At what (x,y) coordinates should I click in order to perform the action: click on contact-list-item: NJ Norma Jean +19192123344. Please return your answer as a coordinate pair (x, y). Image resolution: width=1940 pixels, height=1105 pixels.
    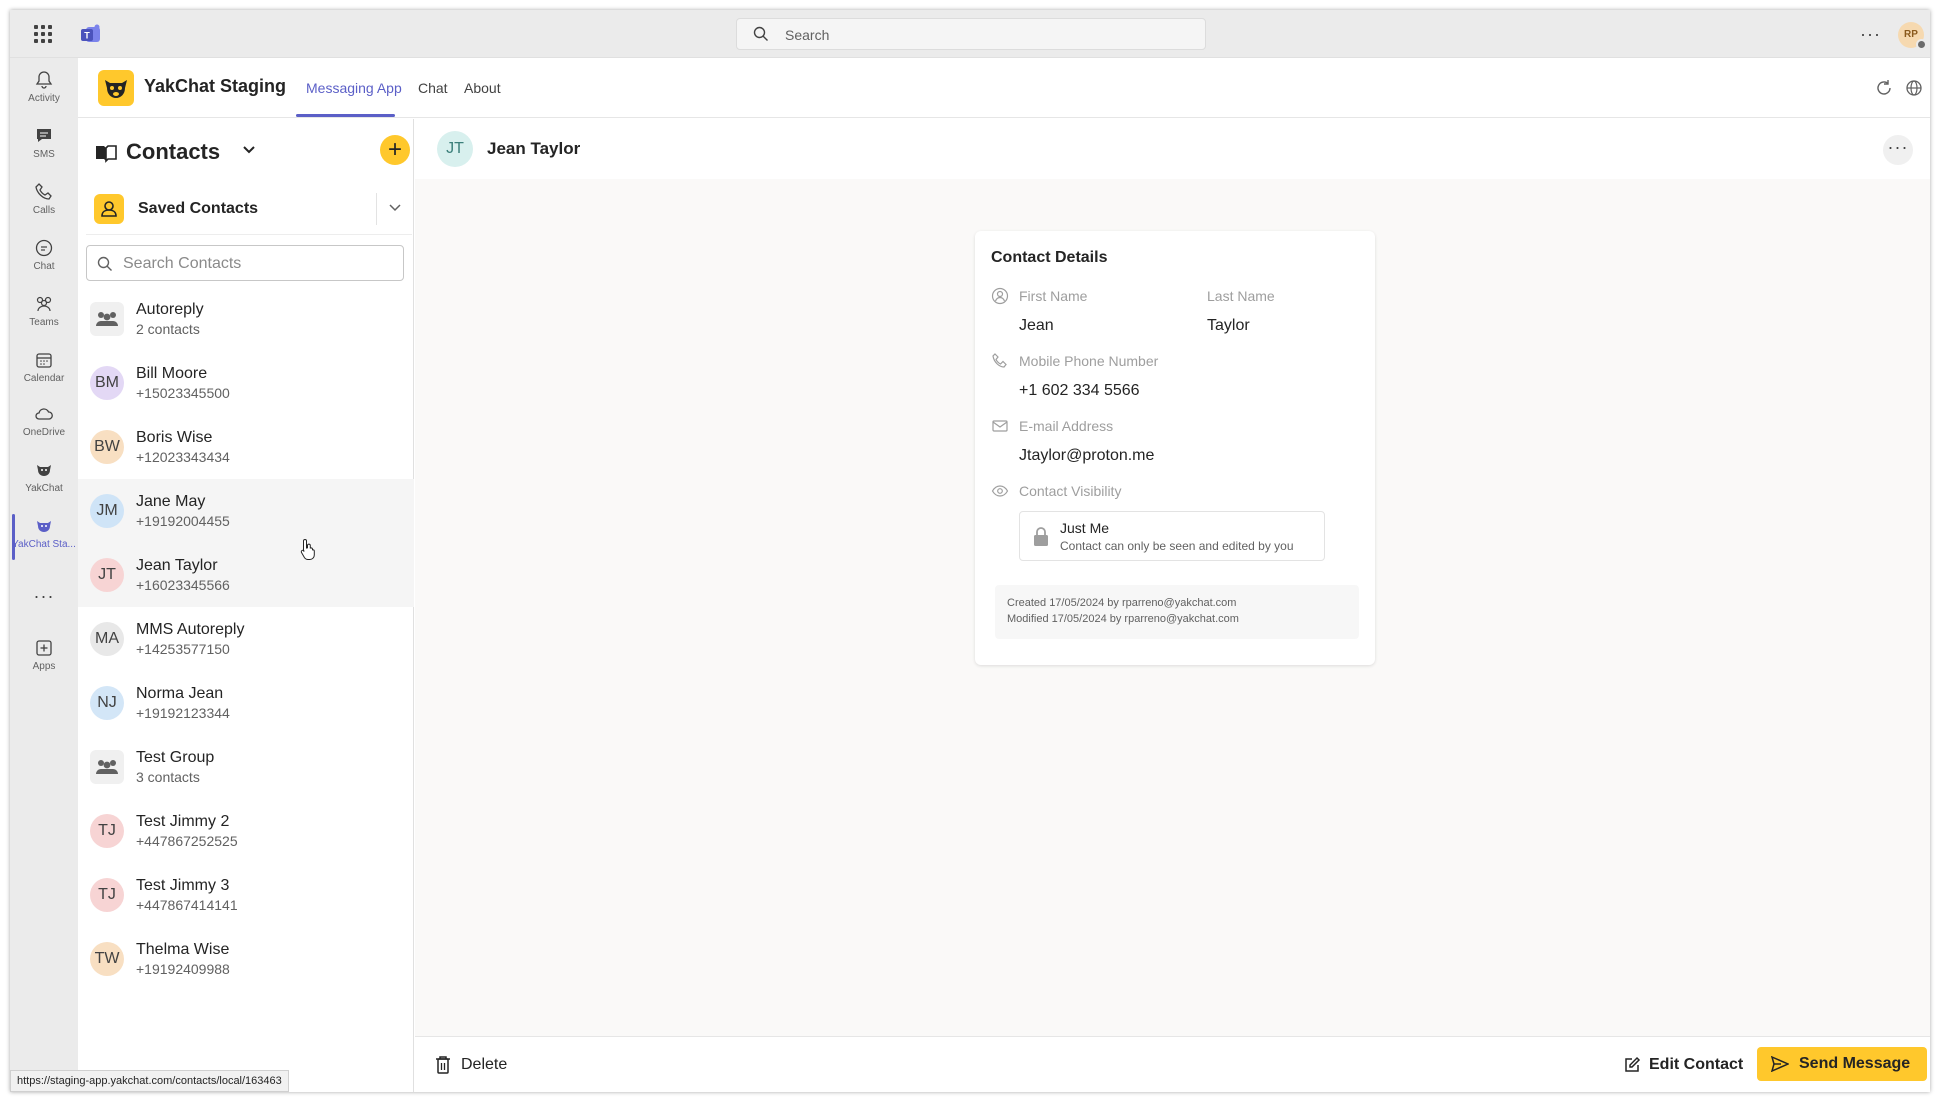
    Looking at the image, I should click on (246, 703).